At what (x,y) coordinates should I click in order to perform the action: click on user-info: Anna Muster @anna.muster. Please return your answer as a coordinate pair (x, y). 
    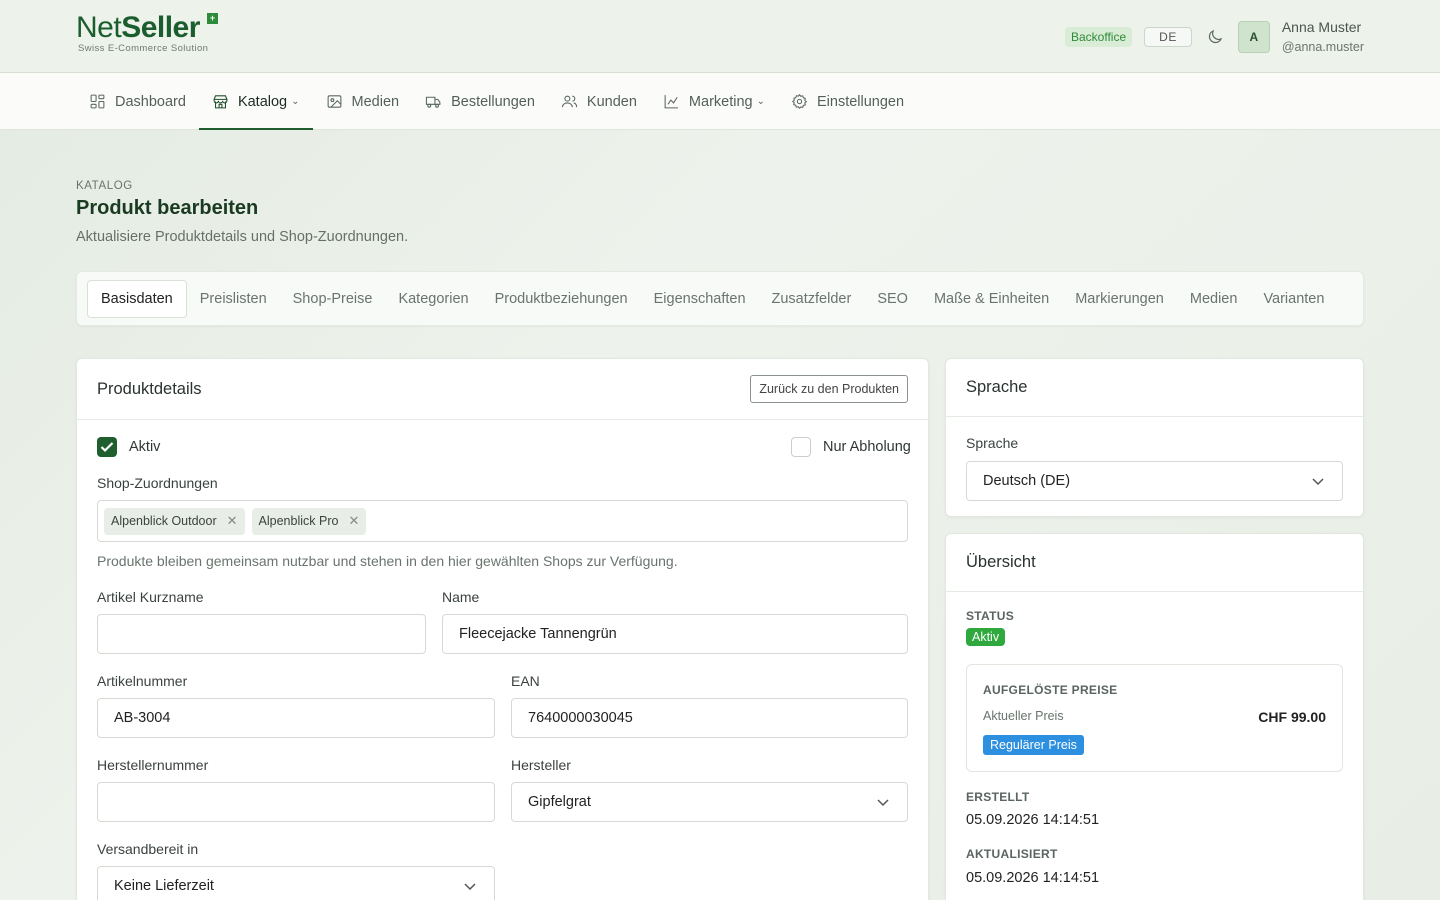
    Looking at the image, I should click on (1323, 37).